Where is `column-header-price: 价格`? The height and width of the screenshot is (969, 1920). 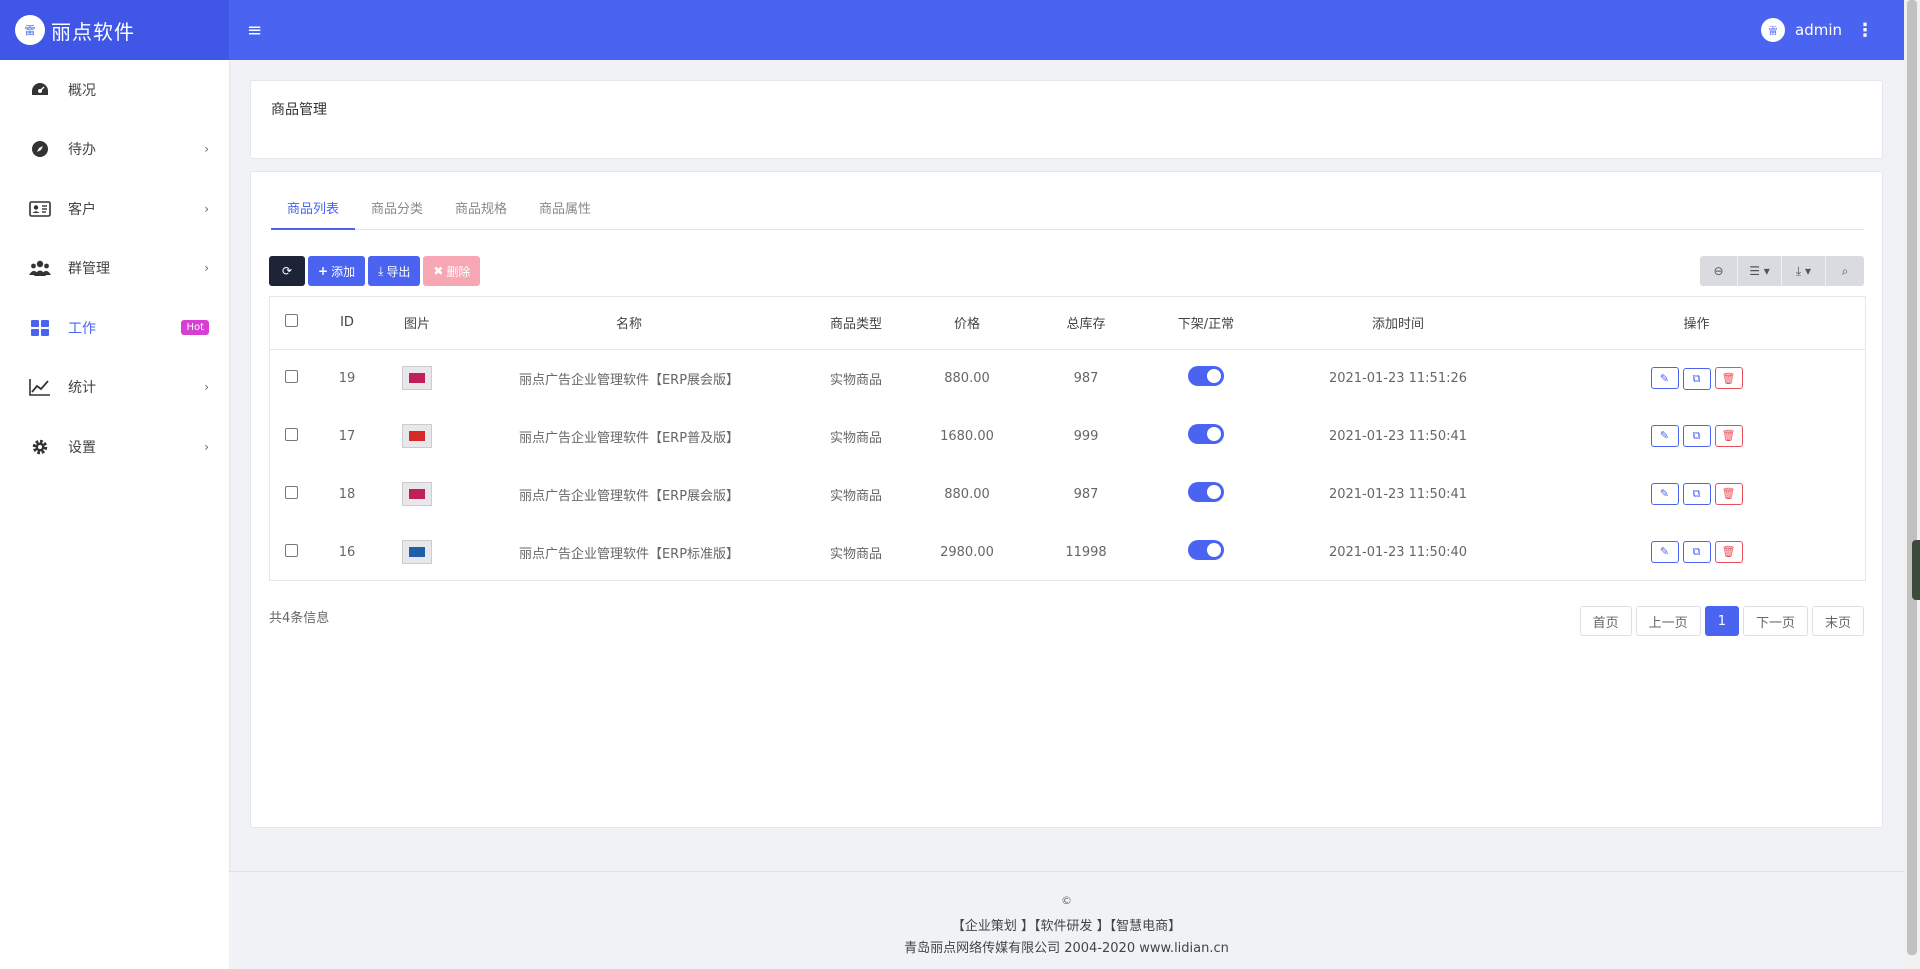
column-header-price: 价格 is located at coordinates (967, 323).